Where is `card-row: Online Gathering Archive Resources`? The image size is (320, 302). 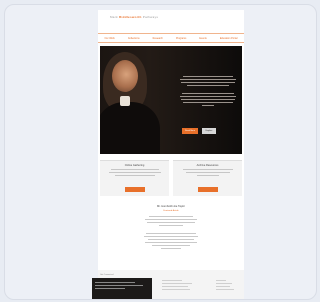 card-row: Online Gathering Archive Resources is located at coordinates (171, 178).